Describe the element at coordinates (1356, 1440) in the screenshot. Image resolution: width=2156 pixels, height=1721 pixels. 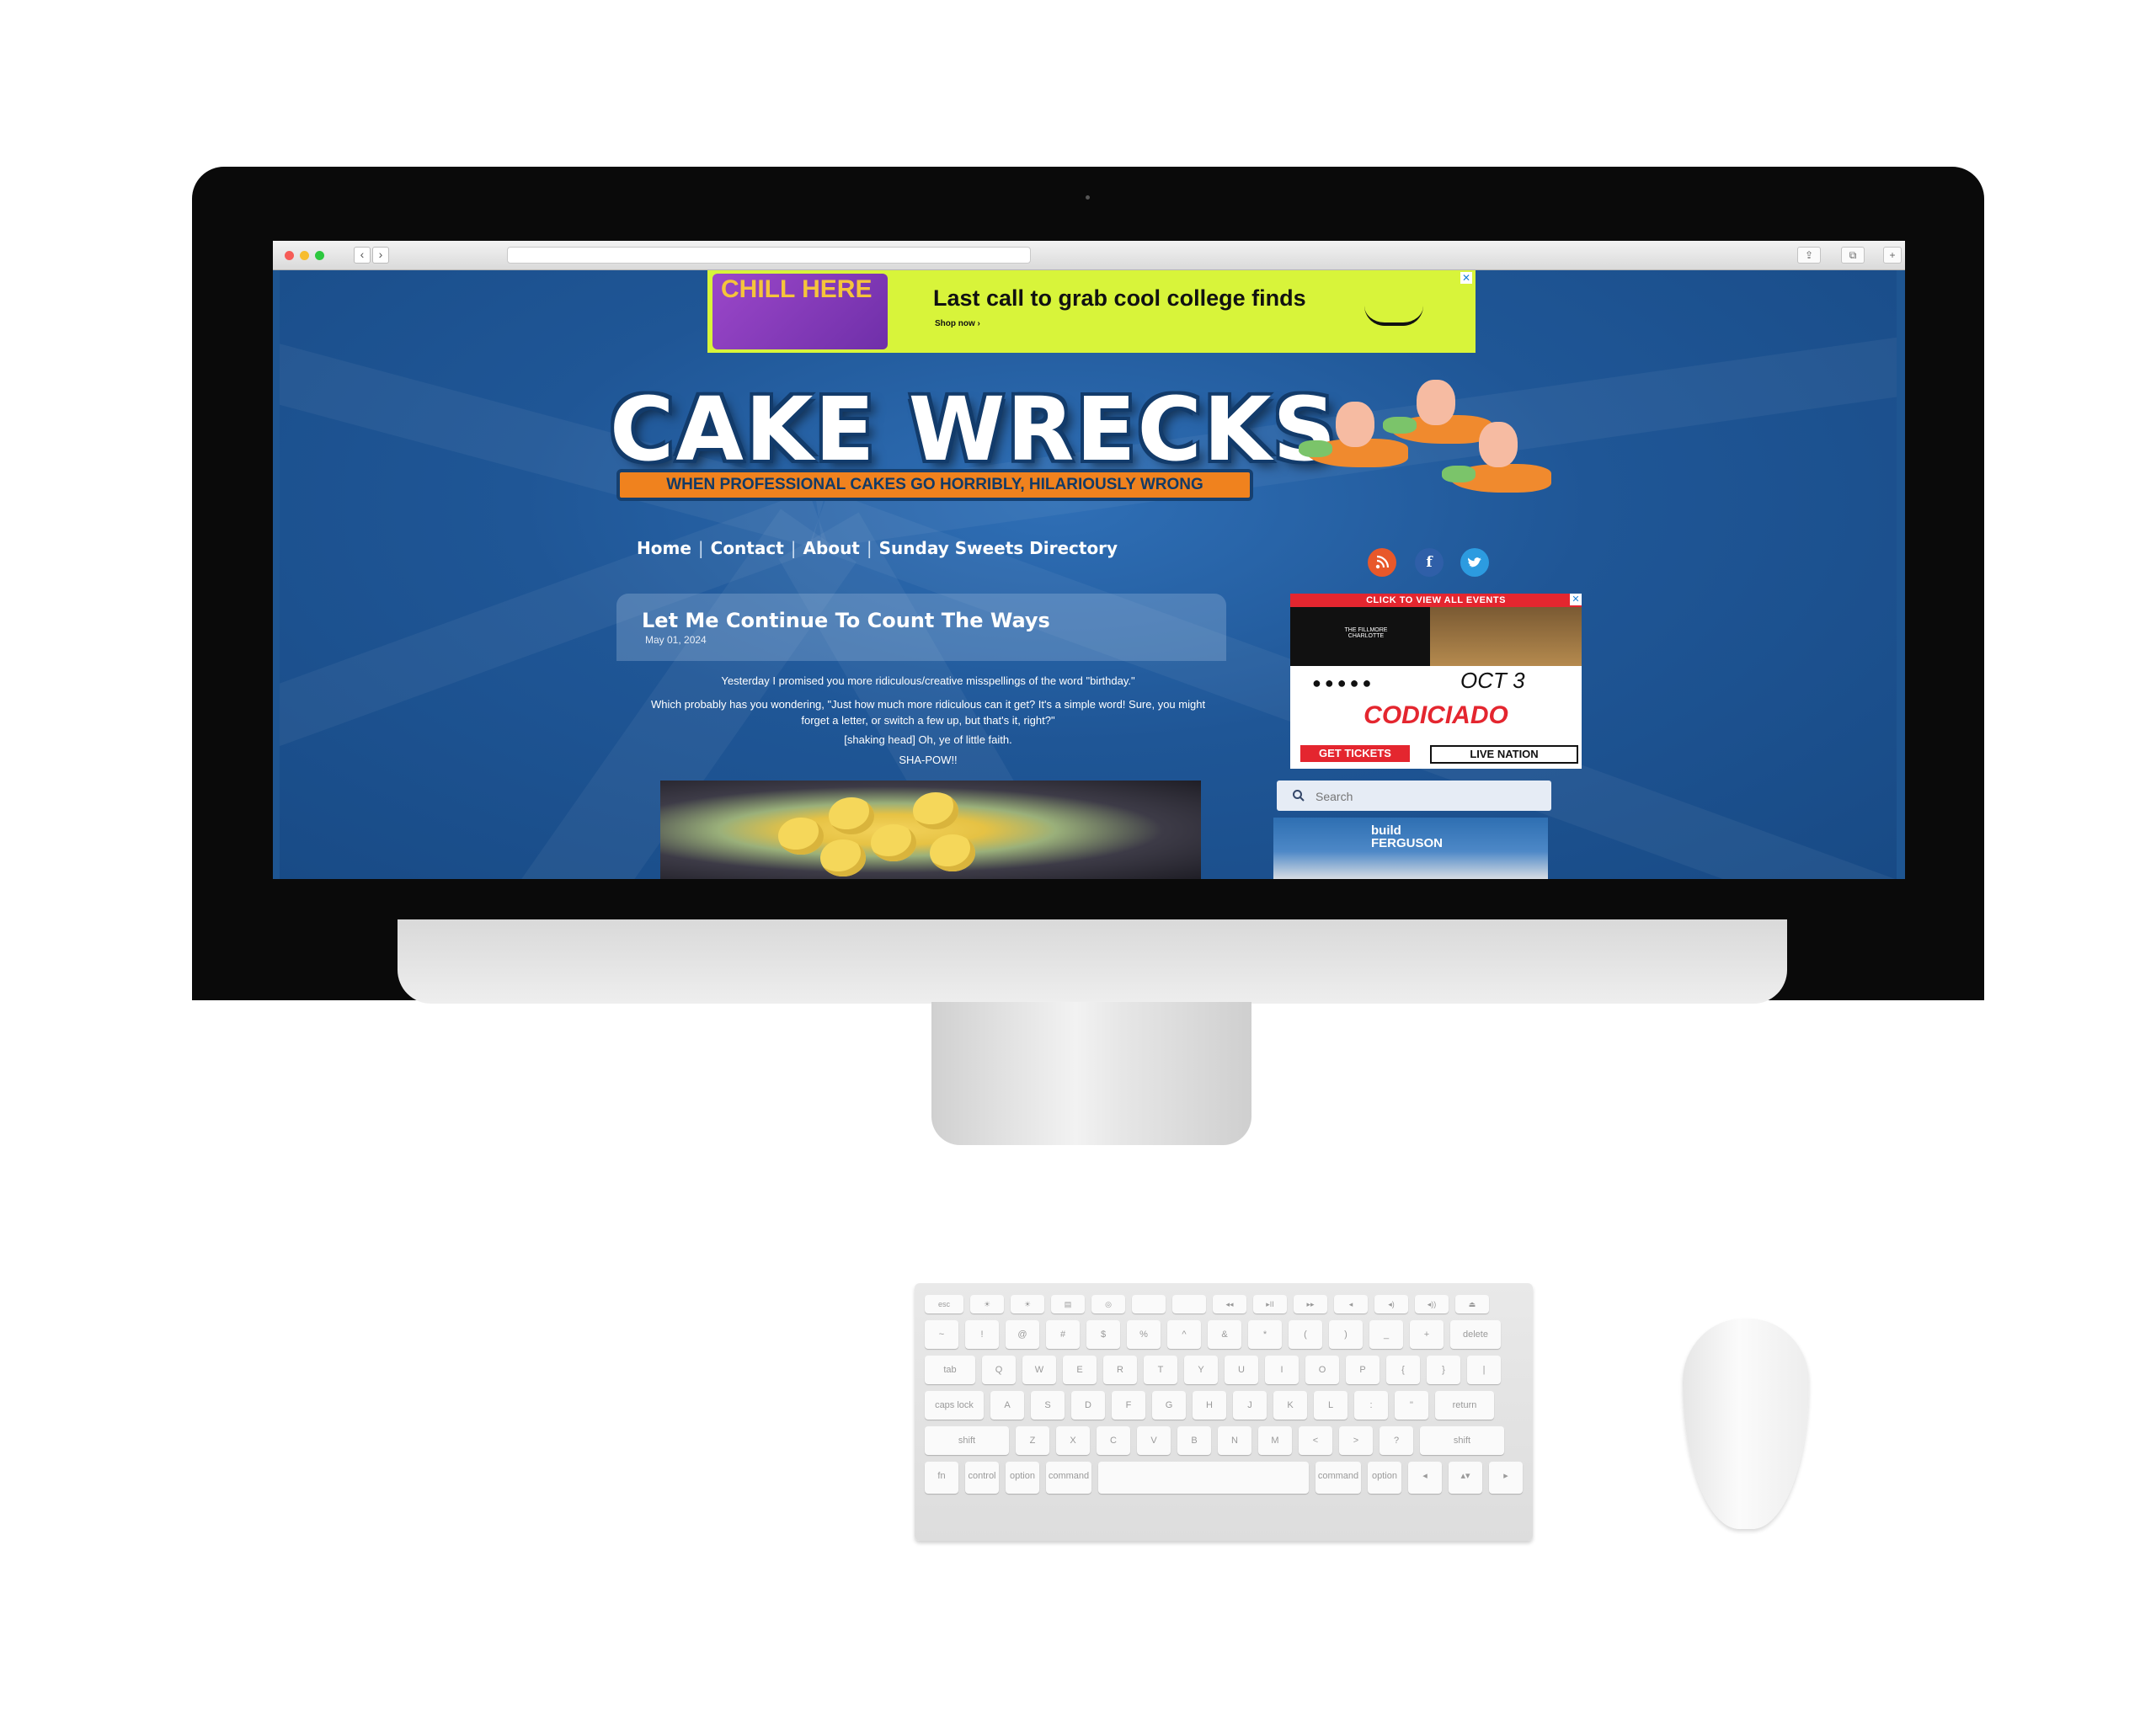
I see `keyboard-key: >` at that location.